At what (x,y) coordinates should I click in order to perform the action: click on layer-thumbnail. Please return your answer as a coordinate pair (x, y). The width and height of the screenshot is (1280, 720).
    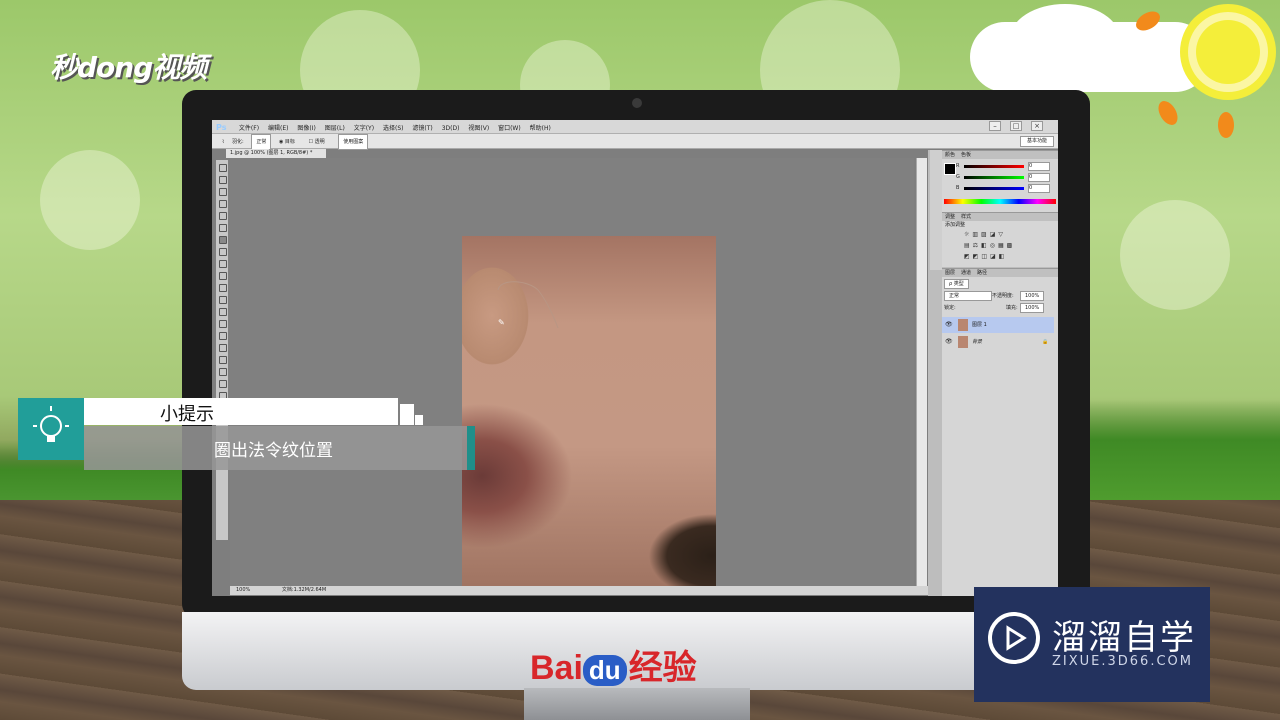
    Looking at the image, I should click on (963, 342).